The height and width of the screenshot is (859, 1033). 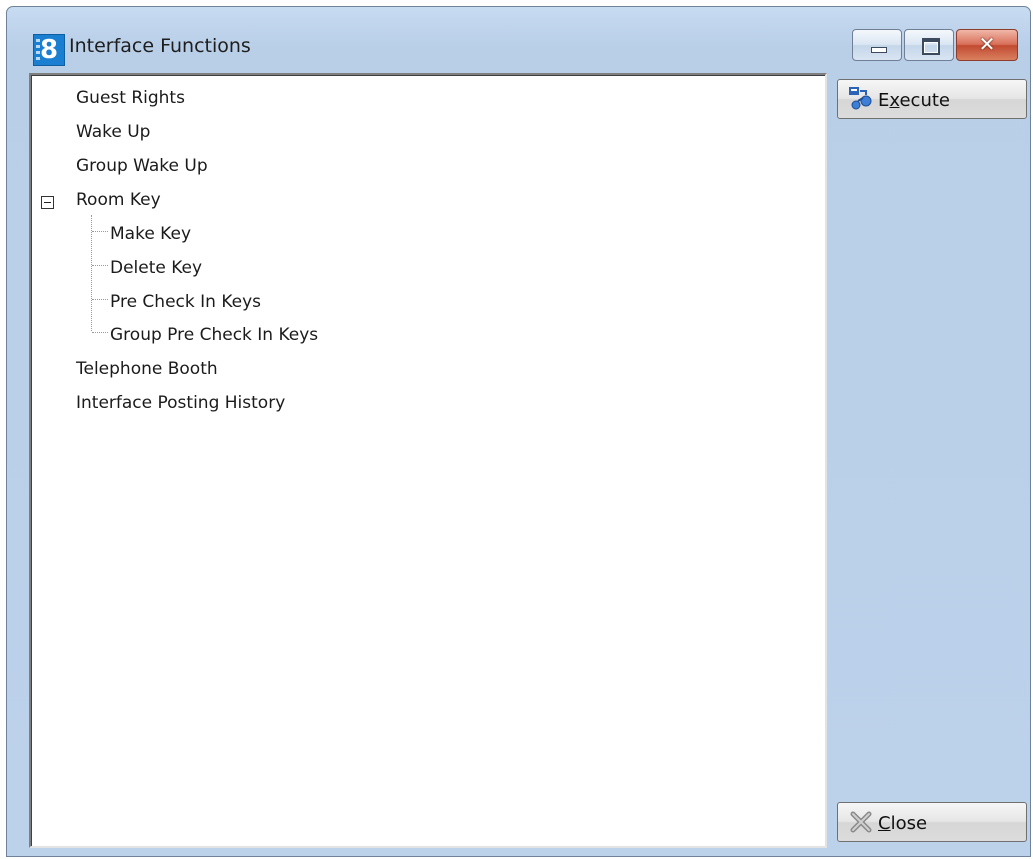 What do you see at coordinates (118, 200) in the screenshot?
I see `tree-item-room-key: Room Key` at bounding box center [118, 200].